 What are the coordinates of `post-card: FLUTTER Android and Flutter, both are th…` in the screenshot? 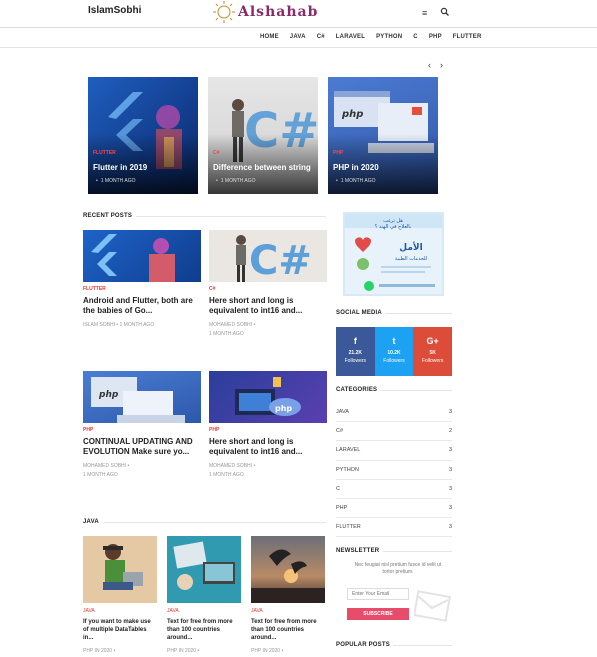 It's located at (142, 280).